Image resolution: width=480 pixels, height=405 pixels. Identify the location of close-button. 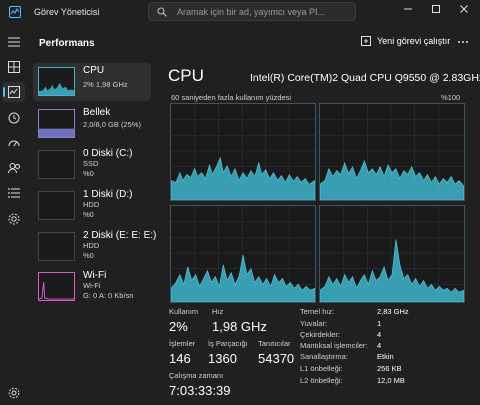
(464, 9).